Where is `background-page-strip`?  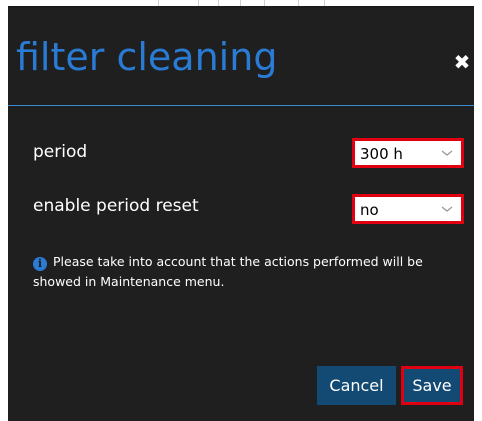
background-page-strip is located at coordinates (241, 4).